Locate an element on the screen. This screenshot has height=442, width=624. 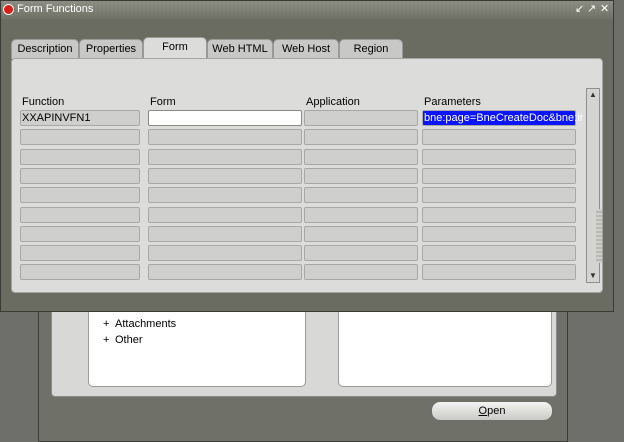
cell-value: bne:page=BneCreateDoc&bne:ir is located at coordinates (504, 118).